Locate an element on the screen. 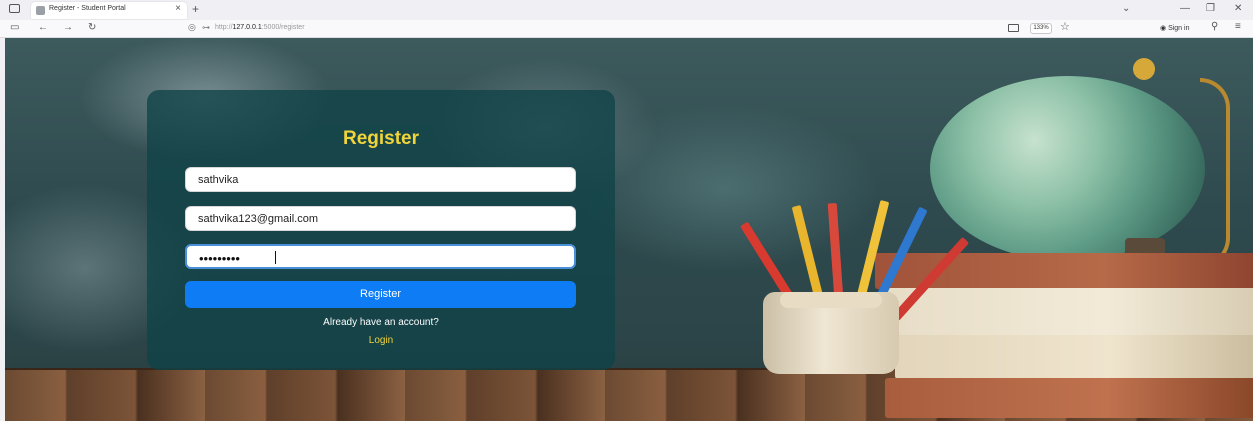 This screenshot has width=1253, height=421. reload-icon: ↻ is located at coordinates (92, 27).